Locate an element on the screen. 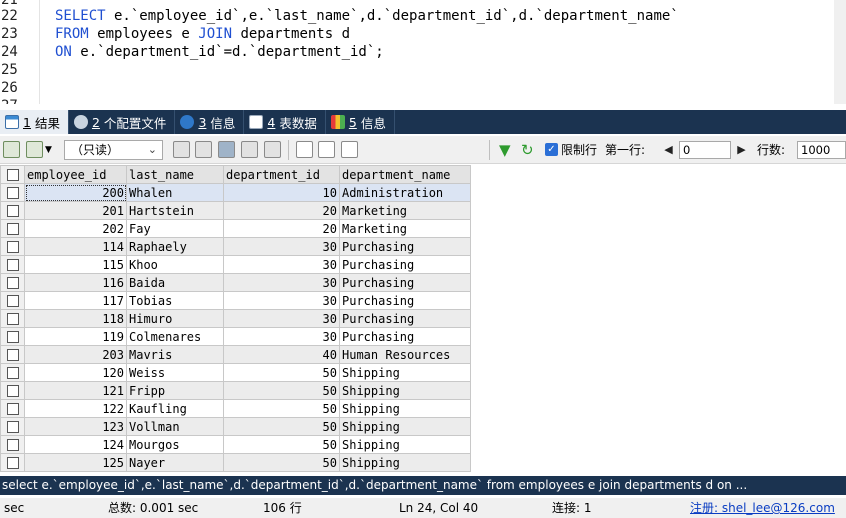  table-cell: 117 is located at coordinates (75, 300).